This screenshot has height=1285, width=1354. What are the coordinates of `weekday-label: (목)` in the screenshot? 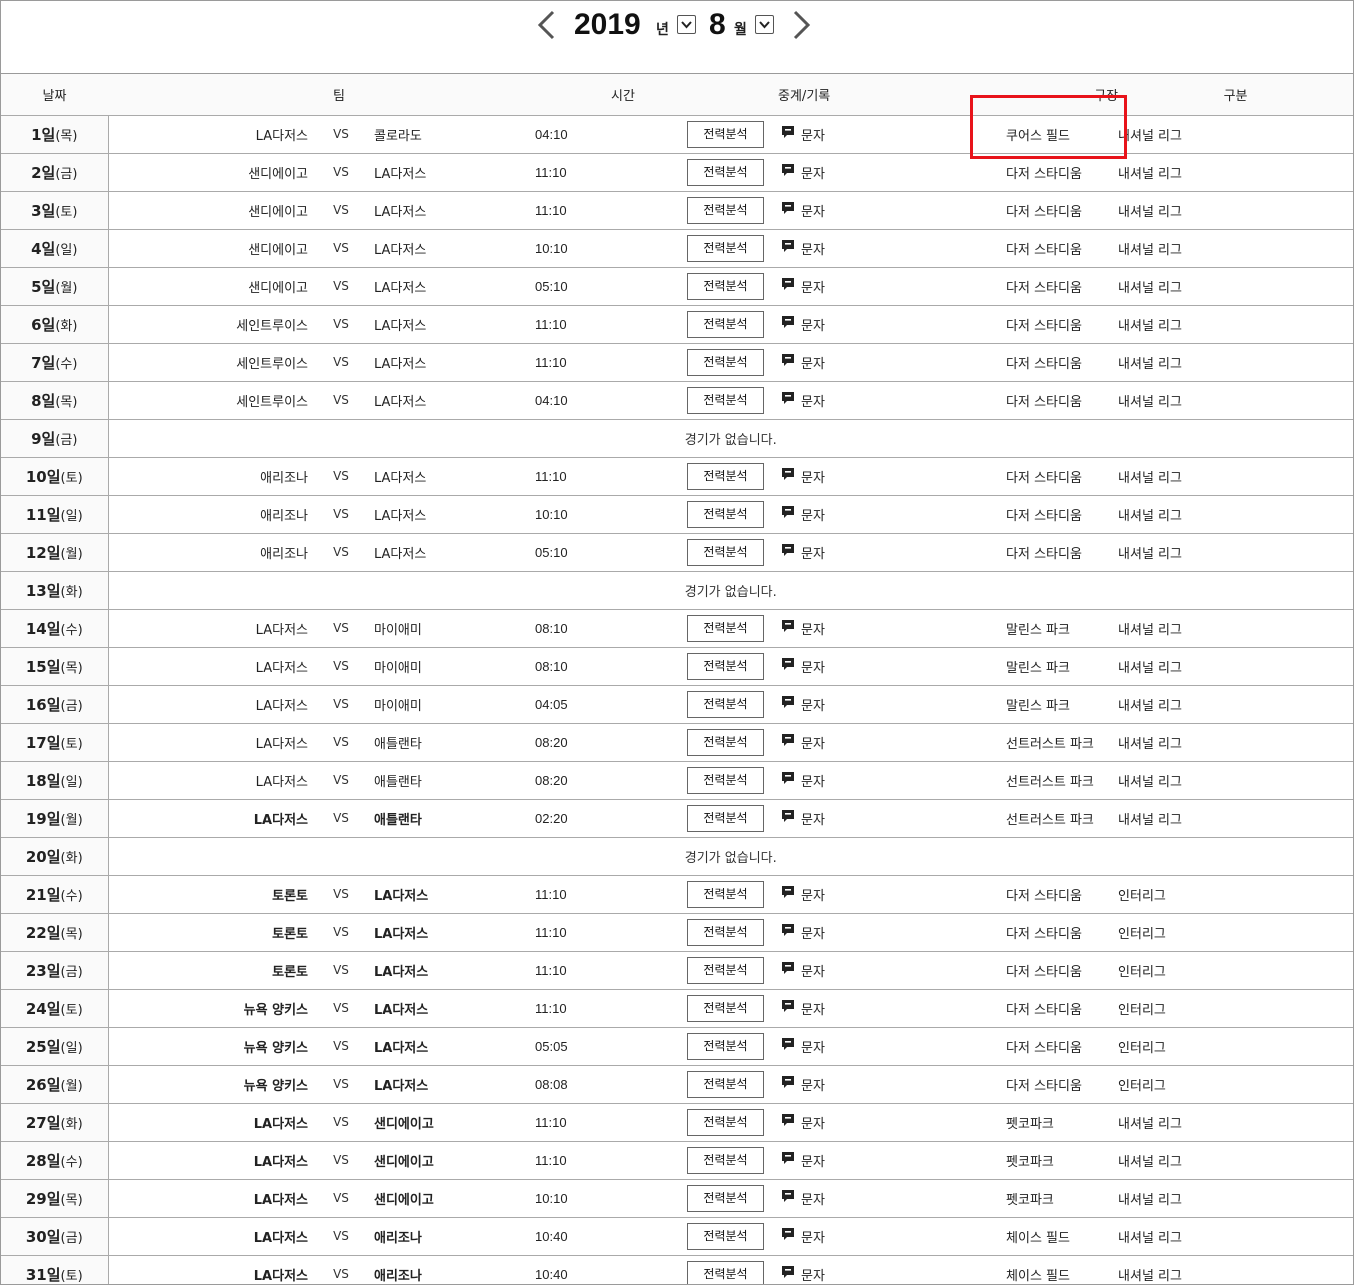 It's located at (71, 934).